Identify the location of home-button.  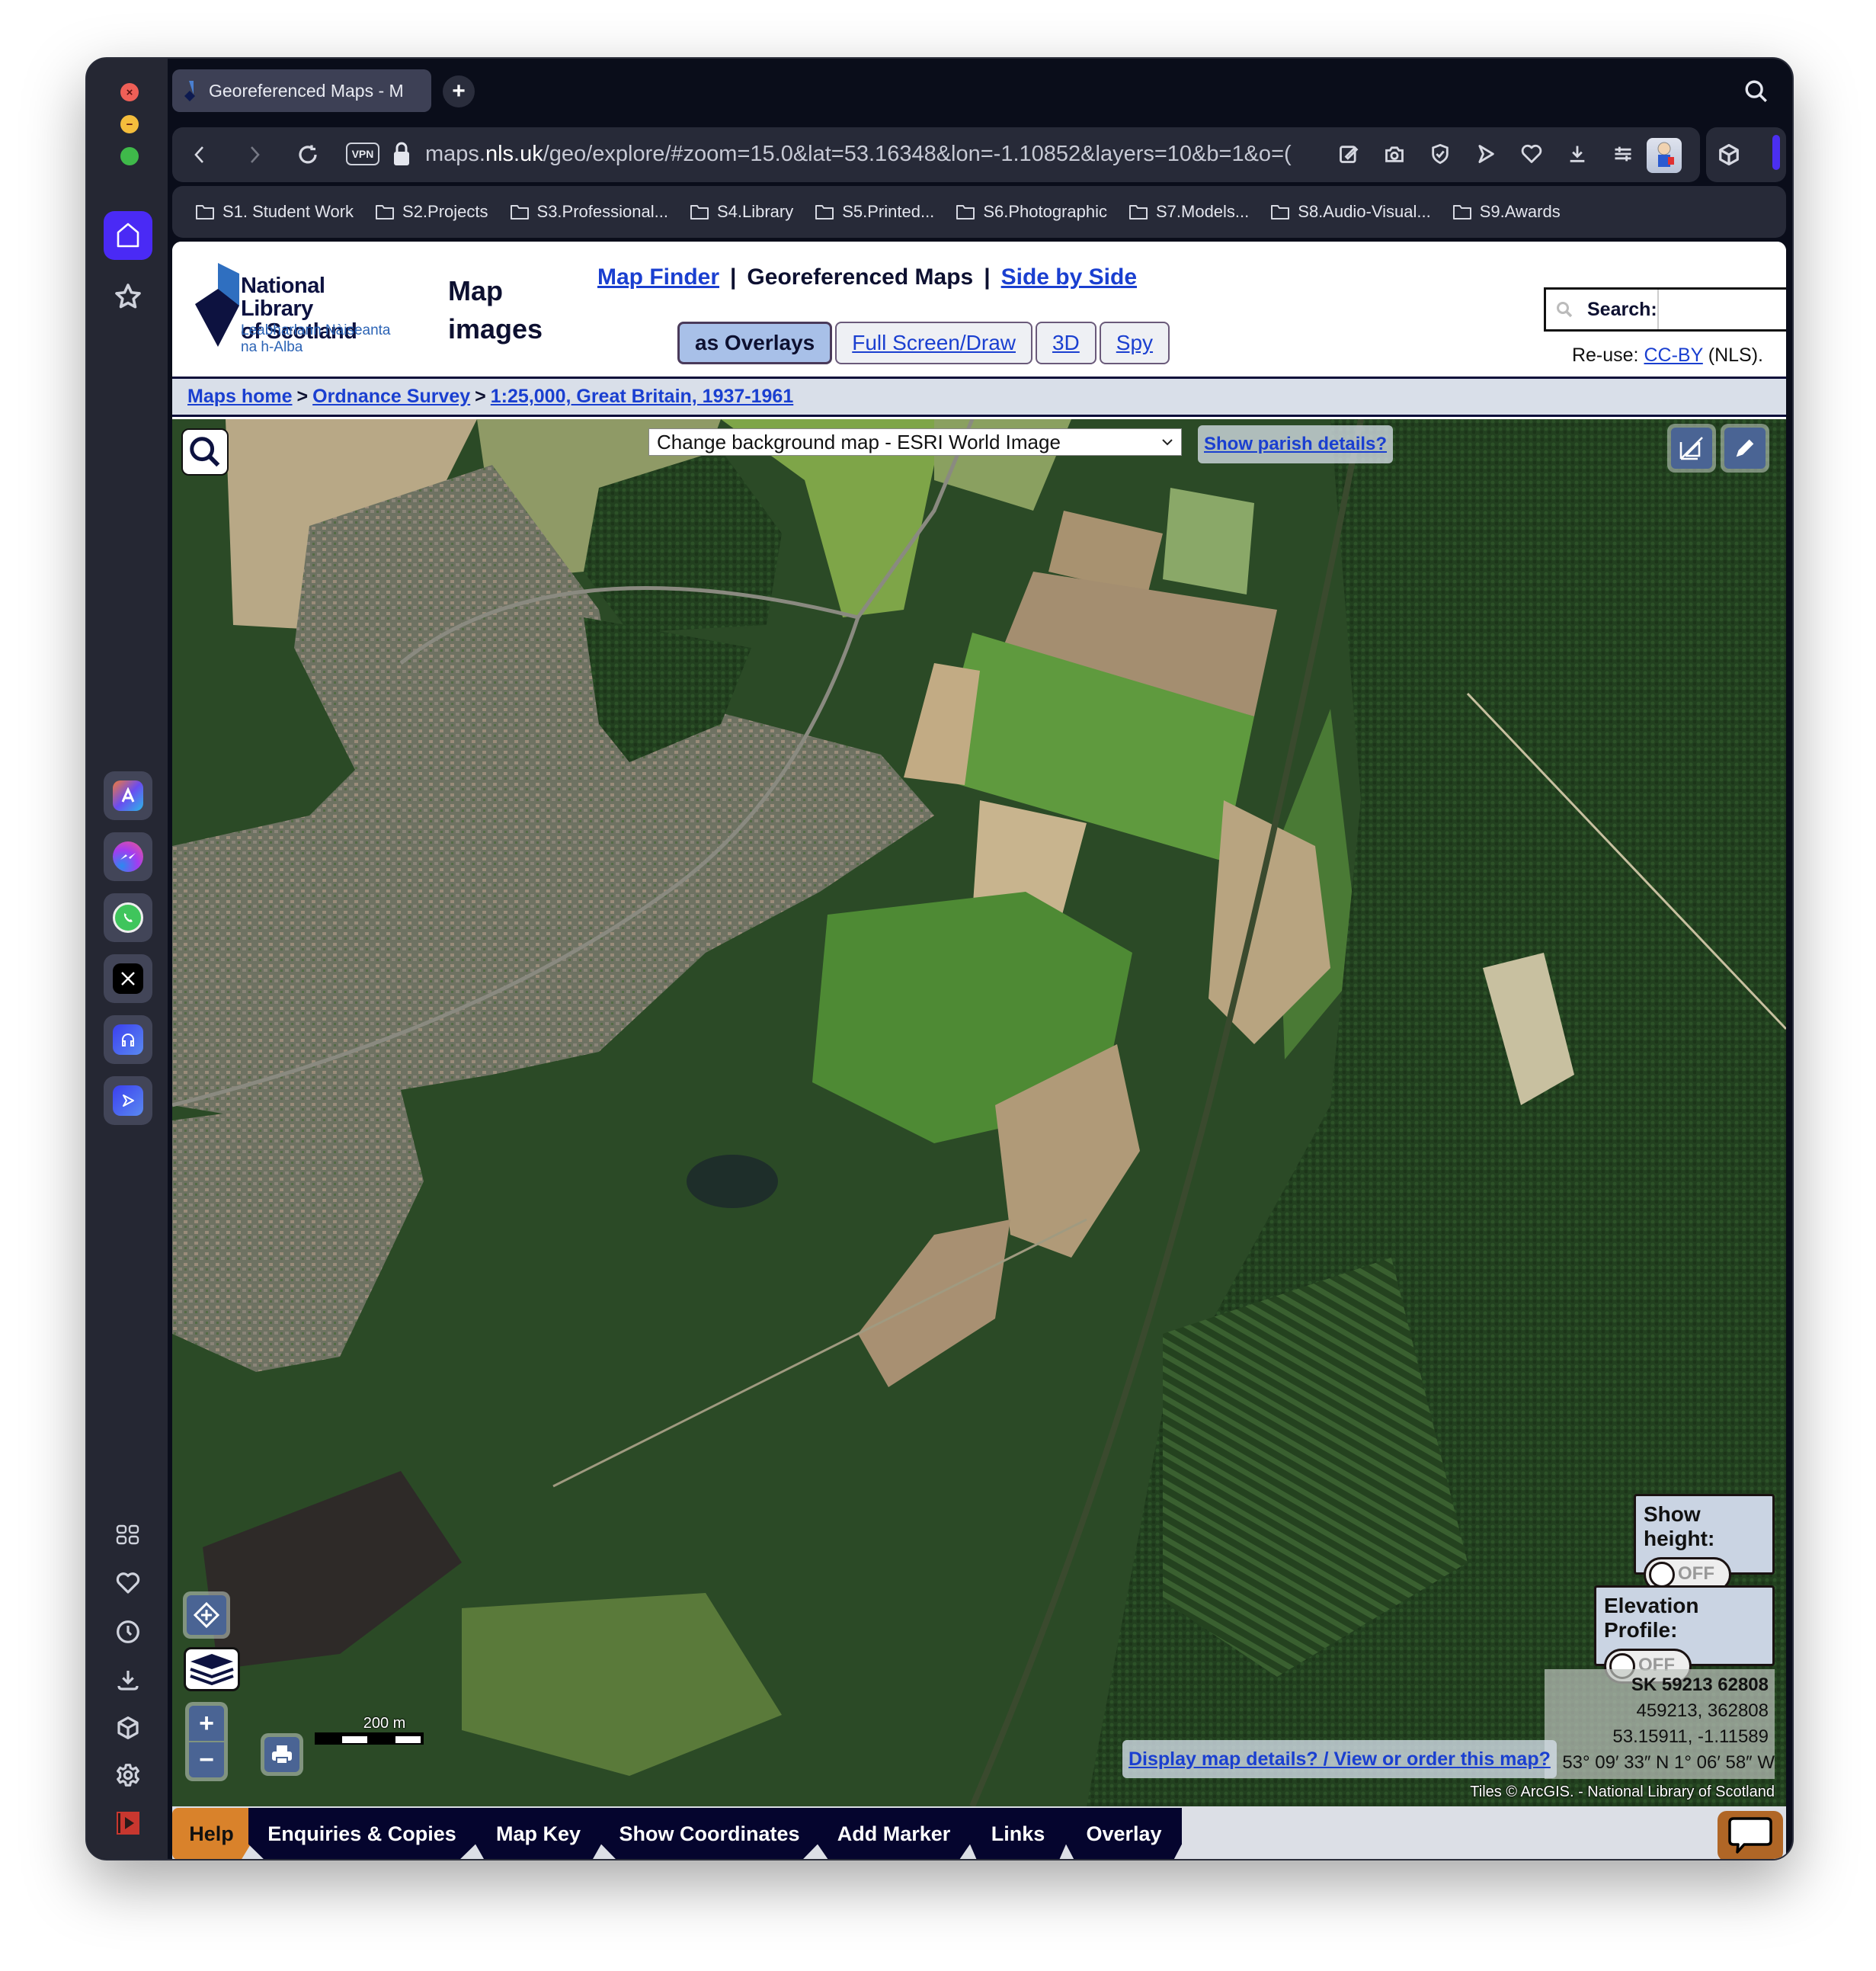
(128, 235).